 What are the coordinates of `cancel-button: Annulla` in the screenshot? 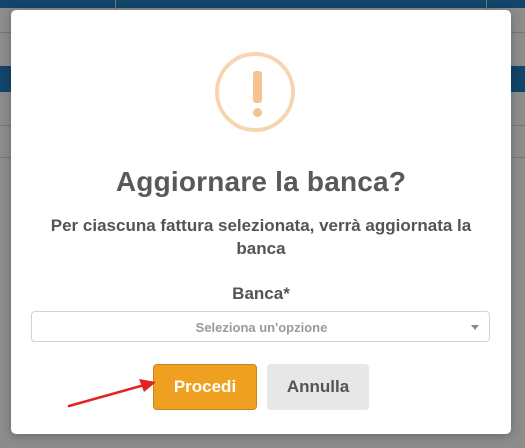 It's located at (318, 387).